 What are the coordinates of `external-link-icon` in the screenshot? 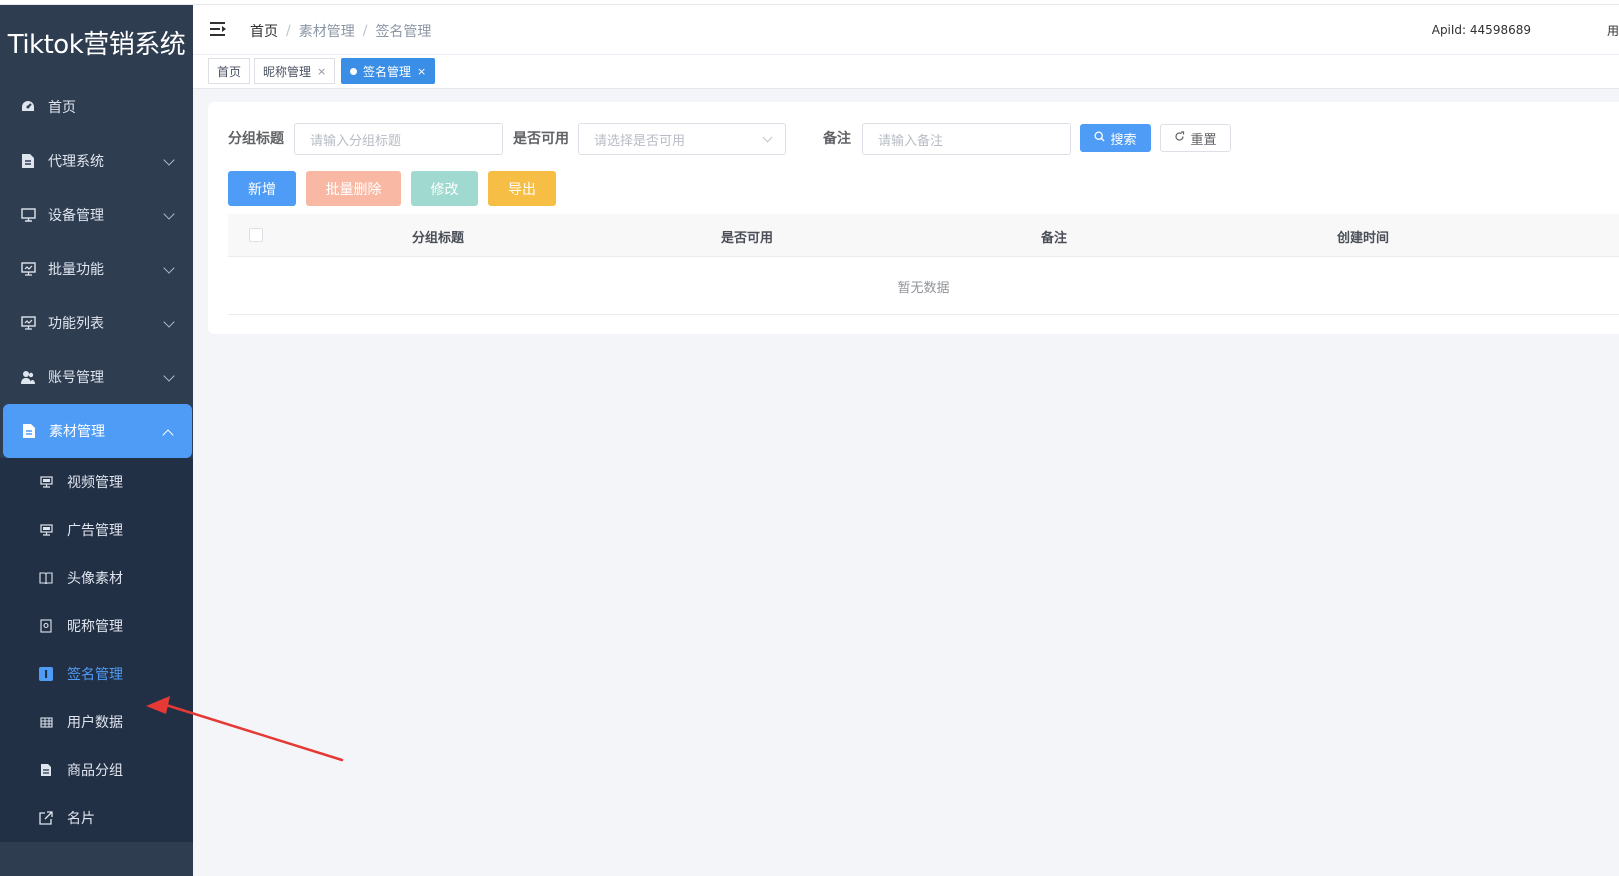 It's located at (46, 818).